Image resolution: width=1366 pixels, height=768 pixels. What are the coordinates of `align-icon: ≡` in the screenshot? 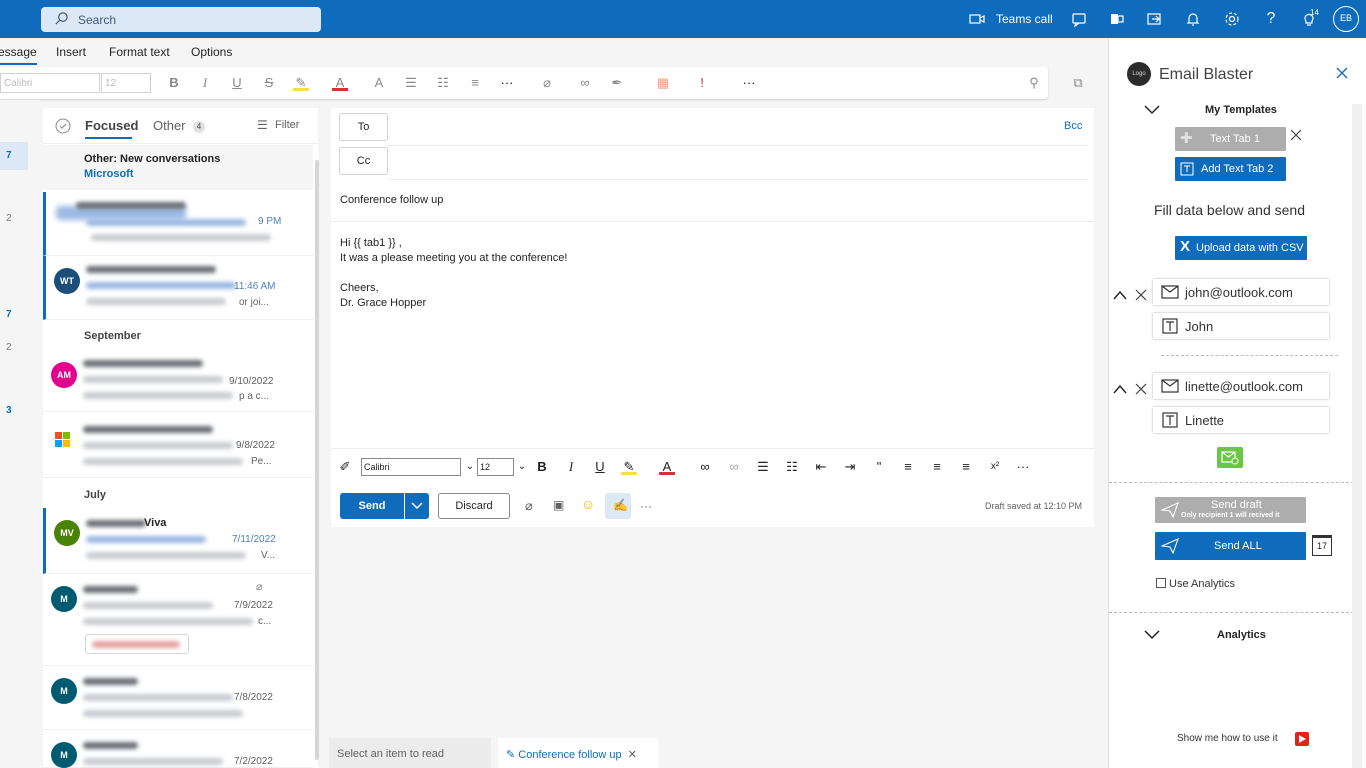 It's located at (475, 83).